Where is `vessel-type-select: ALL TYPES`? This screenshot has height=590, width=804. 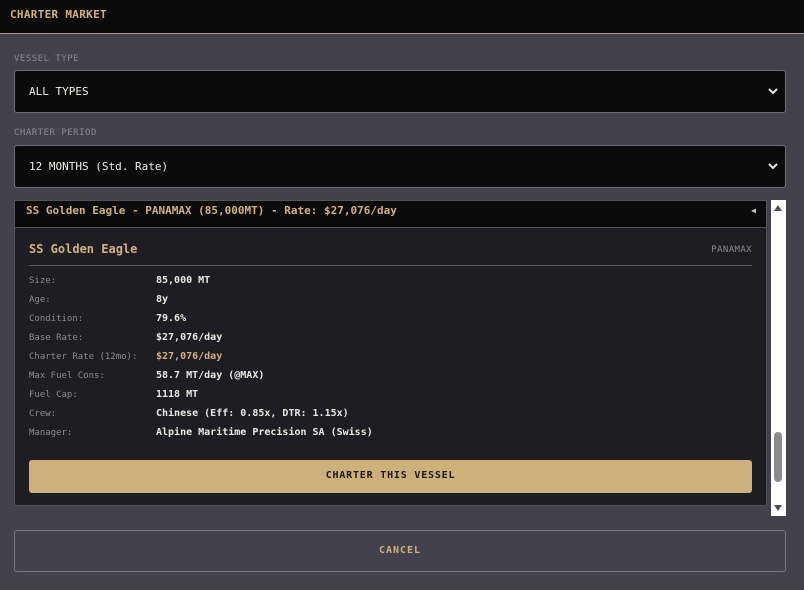
vessel-type-select: ALL TYPES is located at coordinates (400, 91).